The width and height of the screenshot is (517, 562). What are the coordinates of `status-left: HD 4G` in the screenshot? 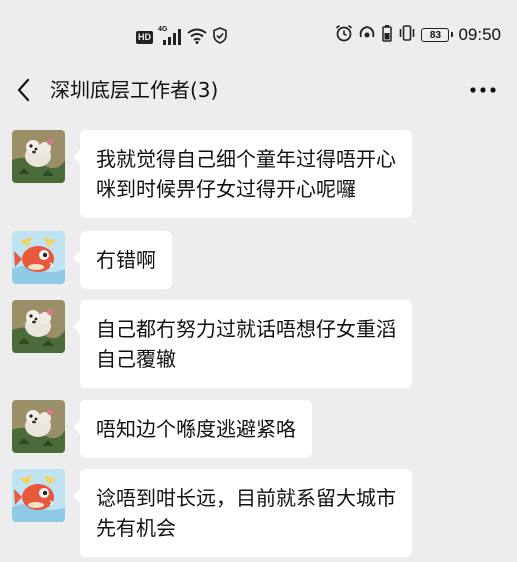 It's located at (182, 37).